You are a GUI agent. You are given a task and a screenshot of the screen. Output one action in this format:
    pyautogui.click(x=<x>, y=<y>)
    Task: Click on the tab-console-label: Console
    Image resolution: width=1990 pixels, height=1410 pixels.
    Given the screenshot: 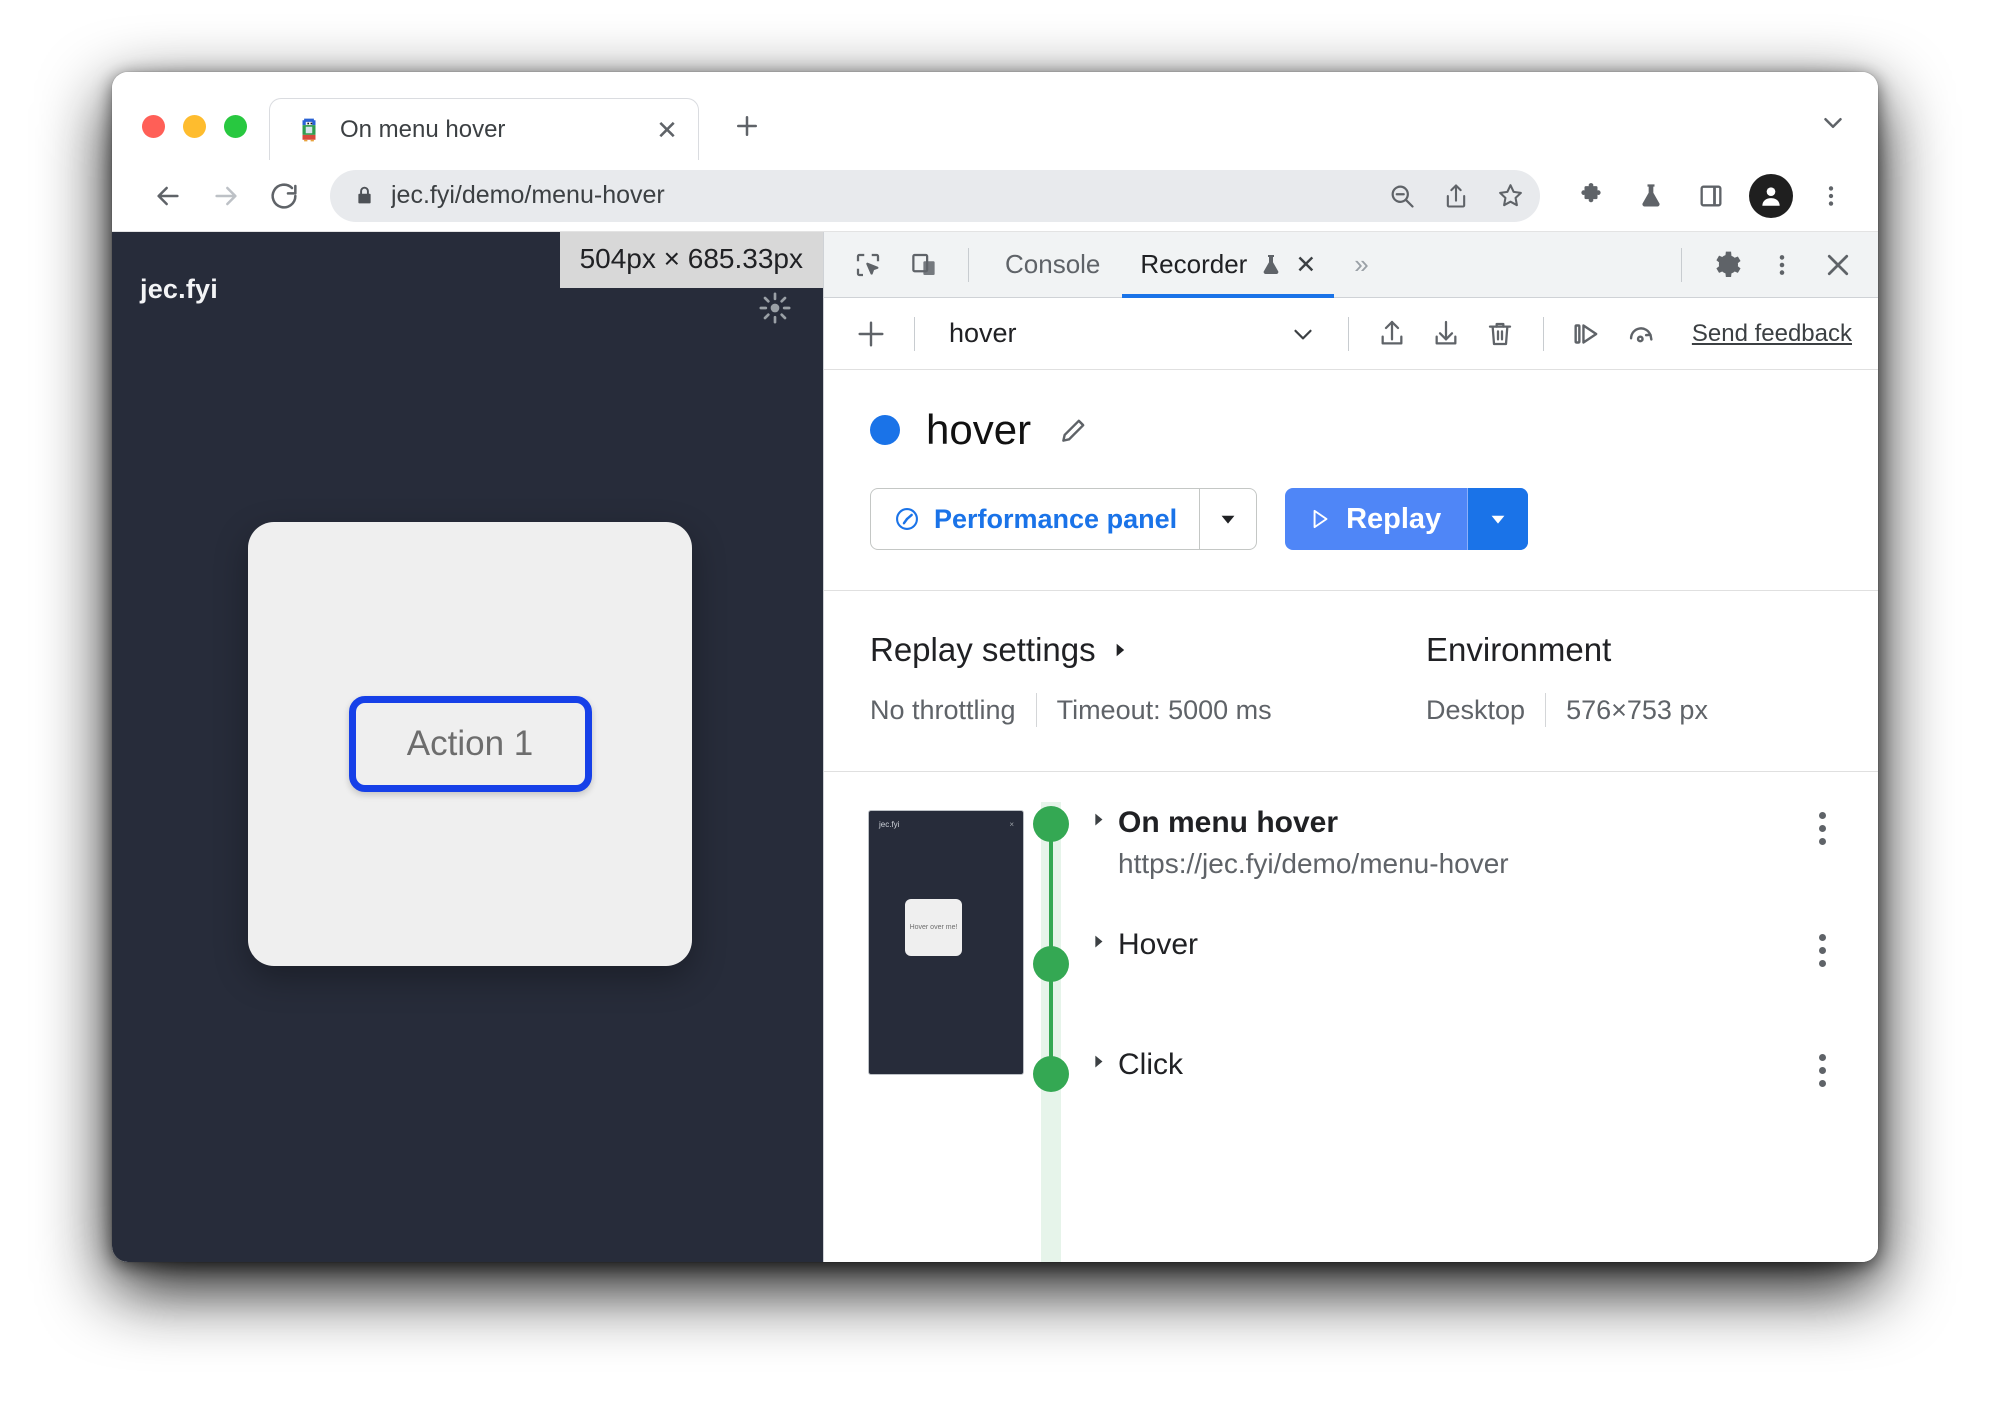 What is the action you would take?
    pyautogui.click(x=1053, y=264)
    